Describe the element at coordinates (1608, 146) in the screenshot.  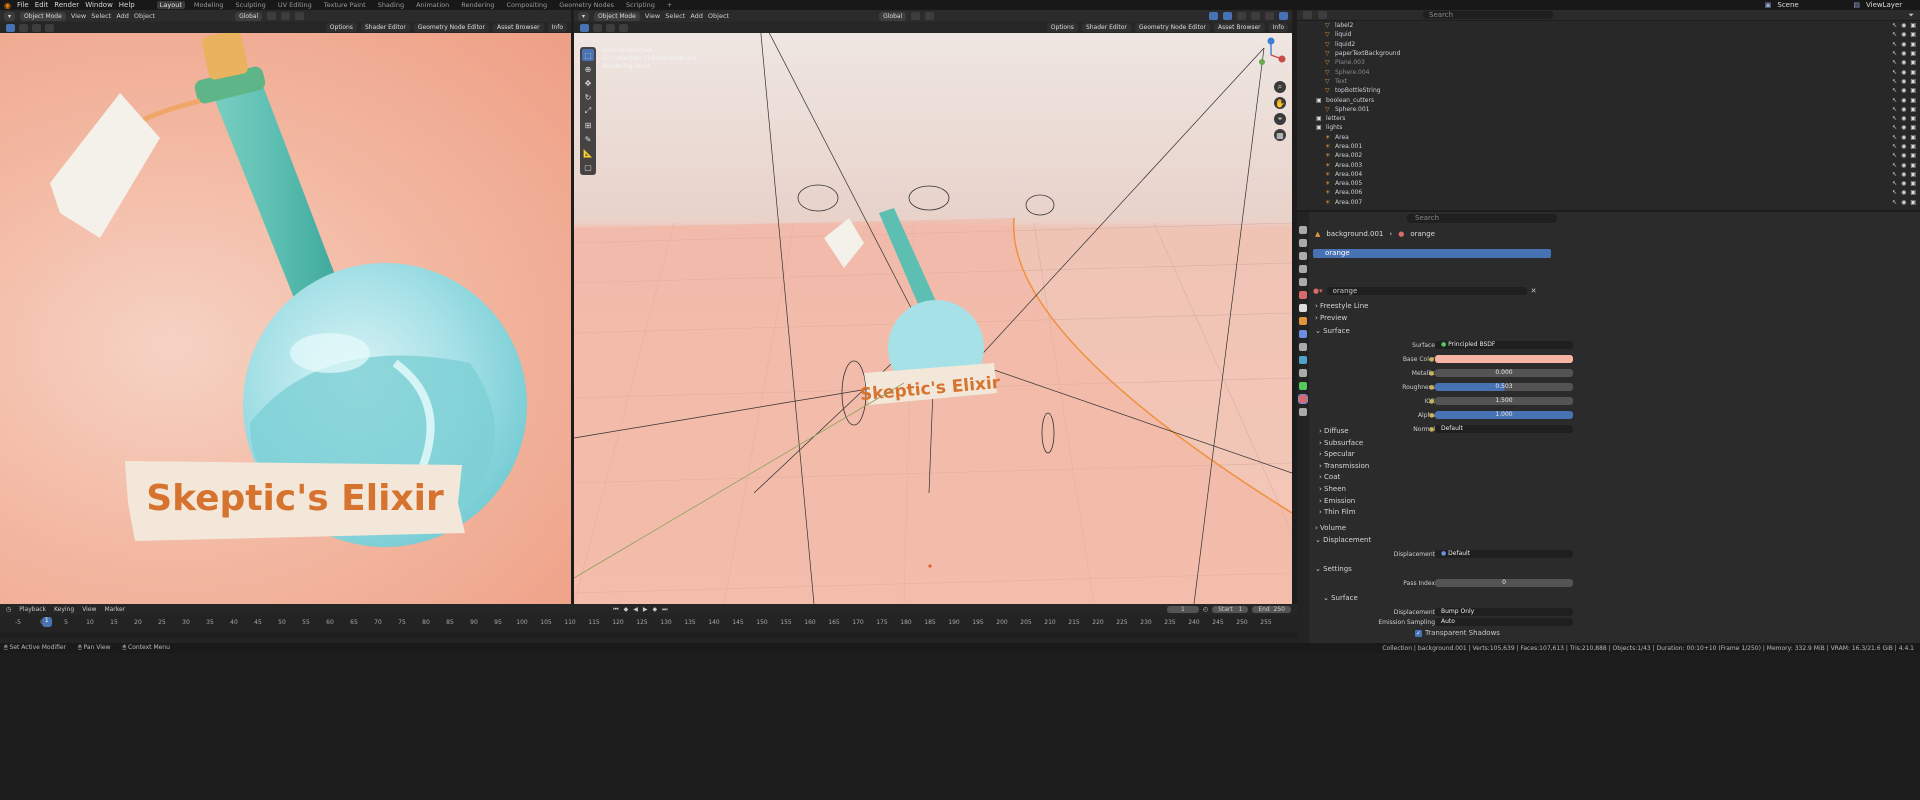
I see `outliner-row: ☀ Area.001 ↖ ◉ ▣` at that location.